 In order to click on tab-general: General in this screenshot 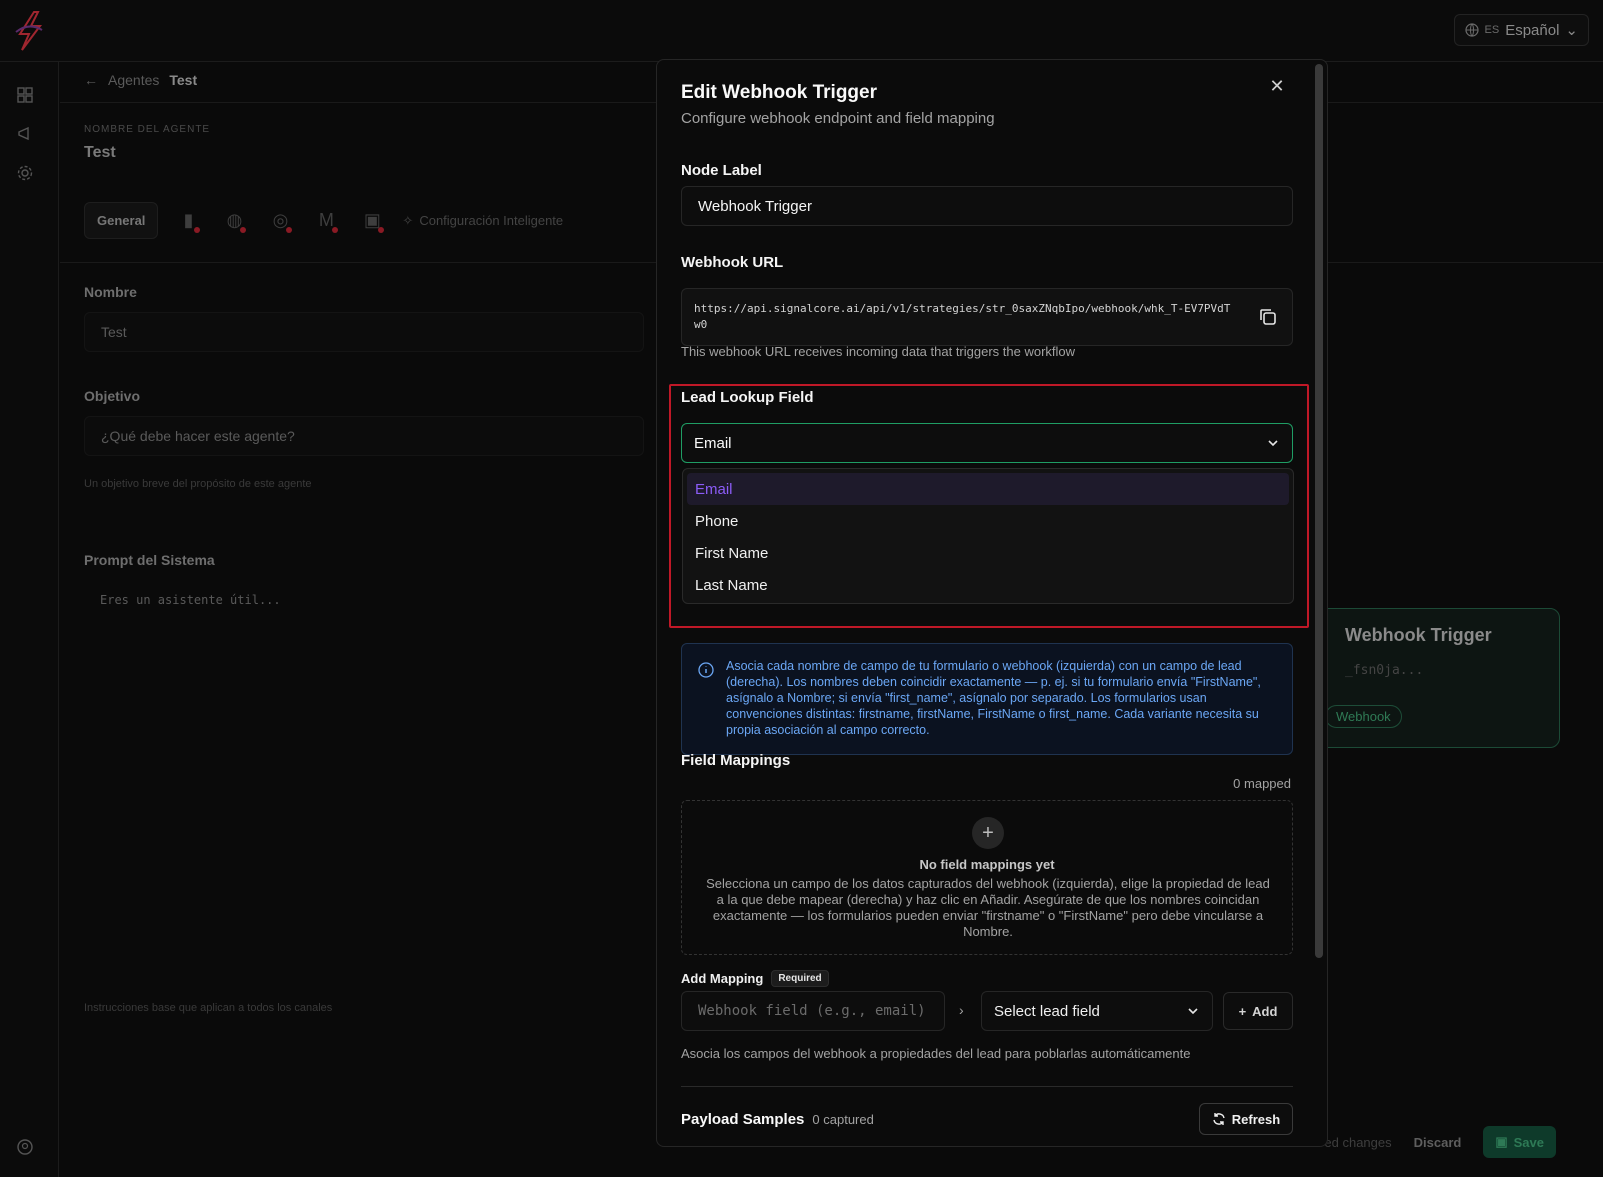, I will do `click(121, 220)`.